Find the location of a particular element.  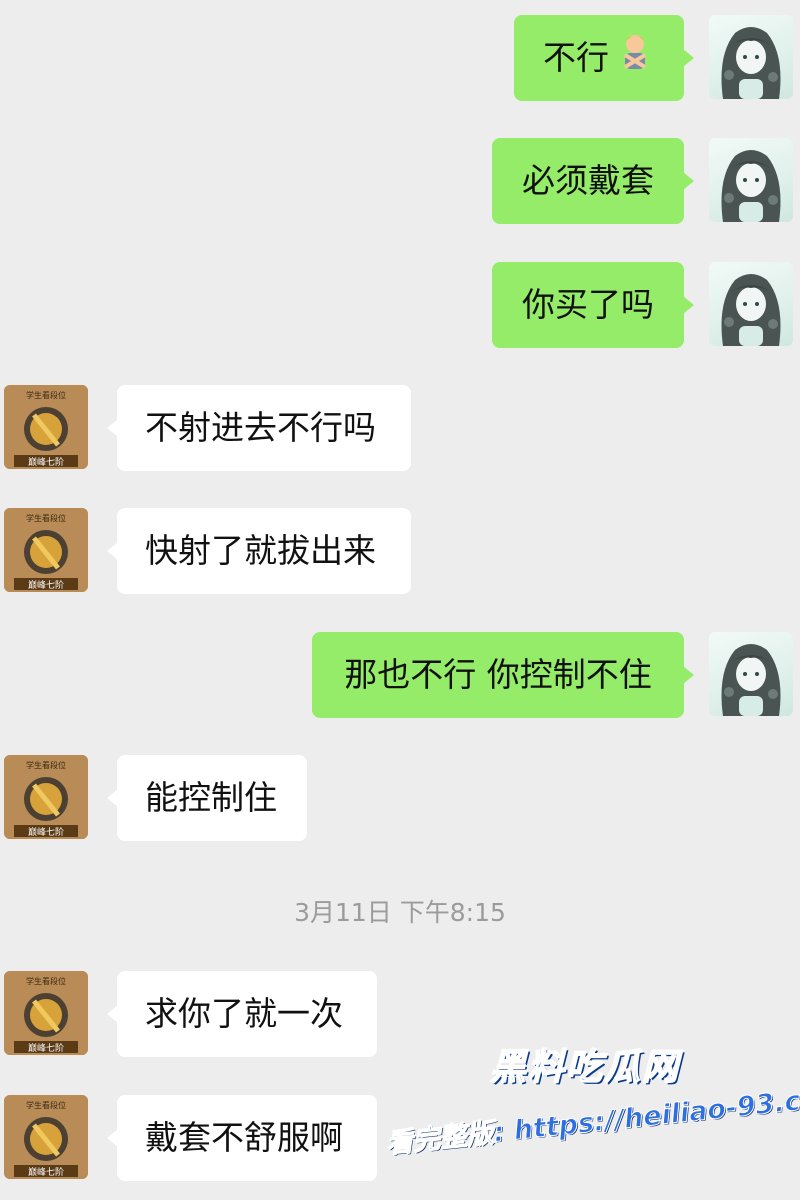

message-bubble: 你买了吗 is located at coordinates (593, 305).